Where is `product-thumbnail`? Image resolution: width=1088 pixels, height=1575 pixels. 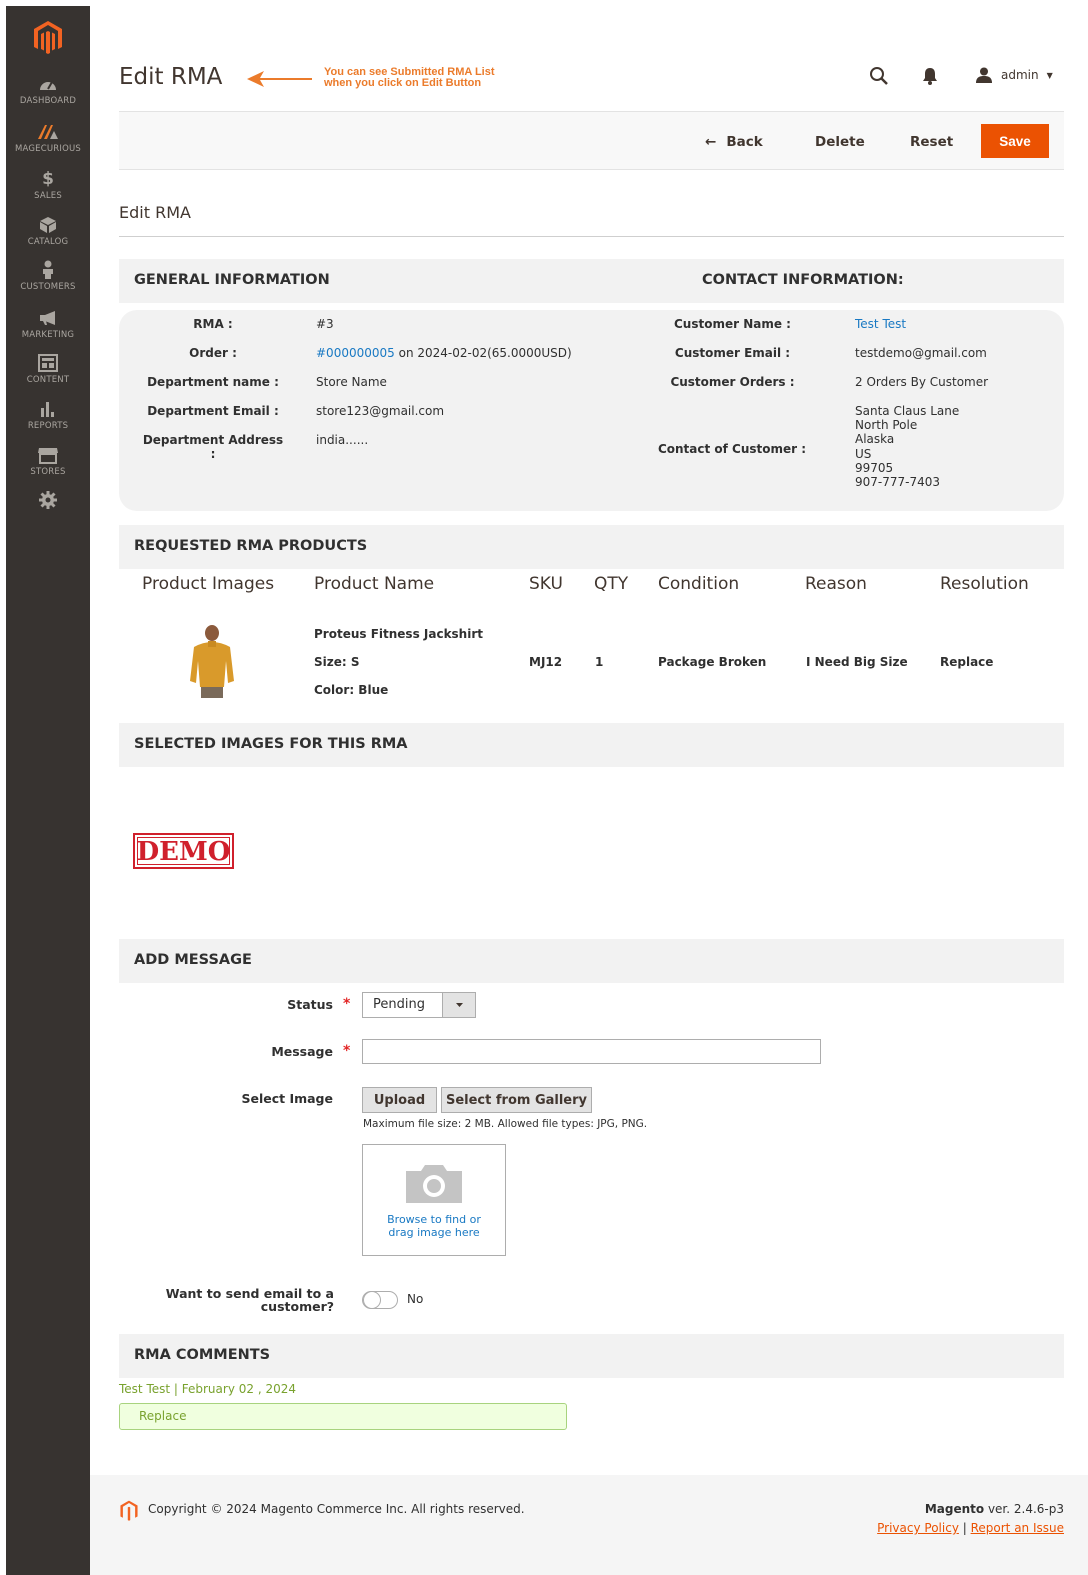 product-thumbnail is located at coordinates (212, 661).